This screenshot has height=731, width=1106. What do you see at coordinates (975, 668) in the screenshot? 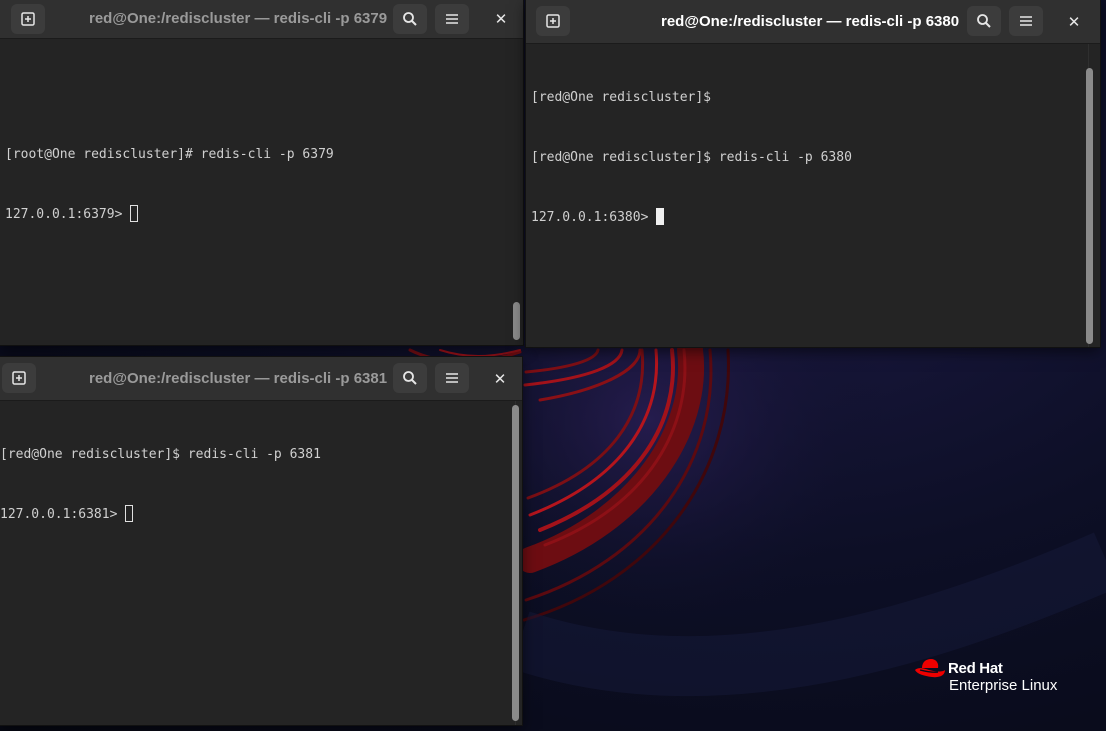
I see `brand-name: Red Hat` at bounding box center [975, 668].